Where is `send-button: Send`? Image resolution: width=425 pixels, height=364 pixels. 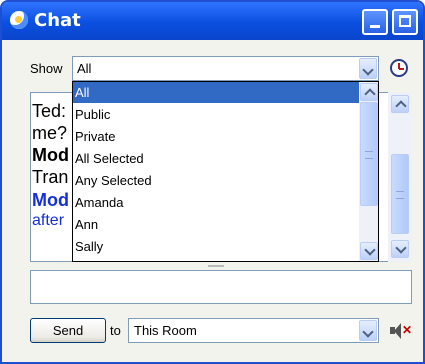
send-button: Send is located at coordinates (68, 330).